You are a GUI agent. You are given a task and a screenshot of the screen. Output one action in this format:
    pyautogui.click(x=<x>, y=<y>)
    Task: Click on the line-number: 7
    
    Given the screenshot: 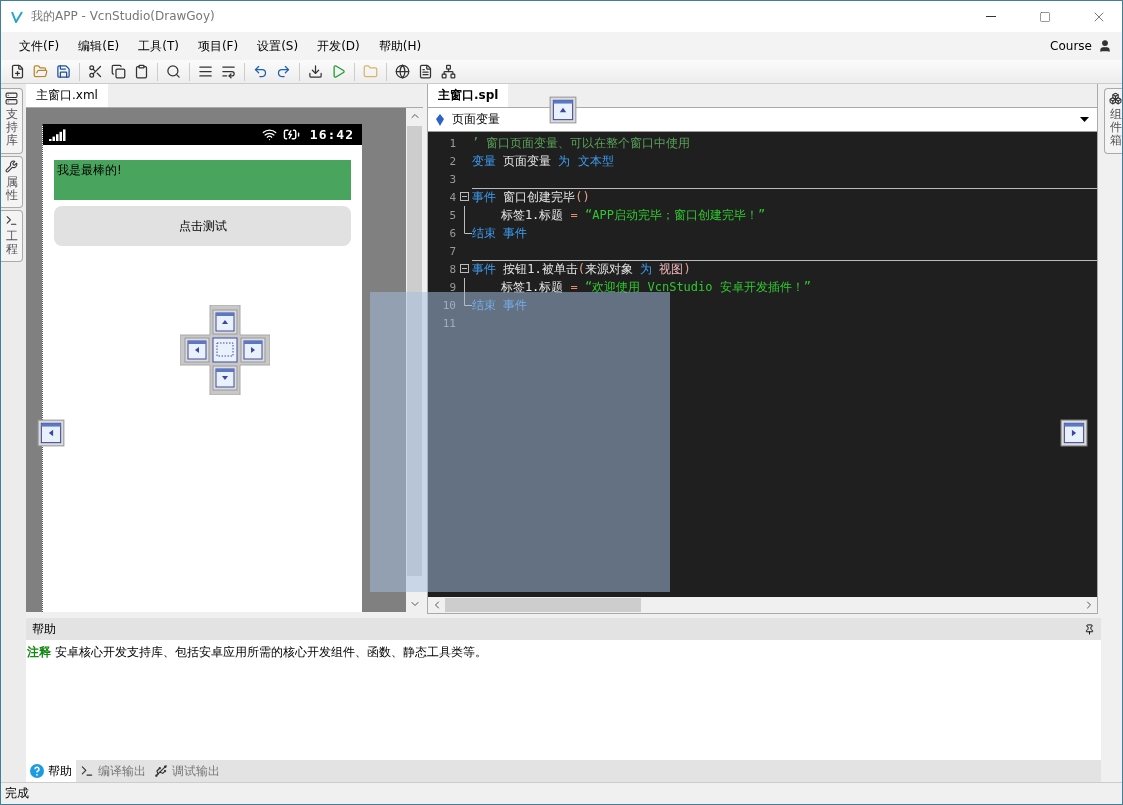 What is the action you would take?
    pyautogui.click(x=452, y=251)
    